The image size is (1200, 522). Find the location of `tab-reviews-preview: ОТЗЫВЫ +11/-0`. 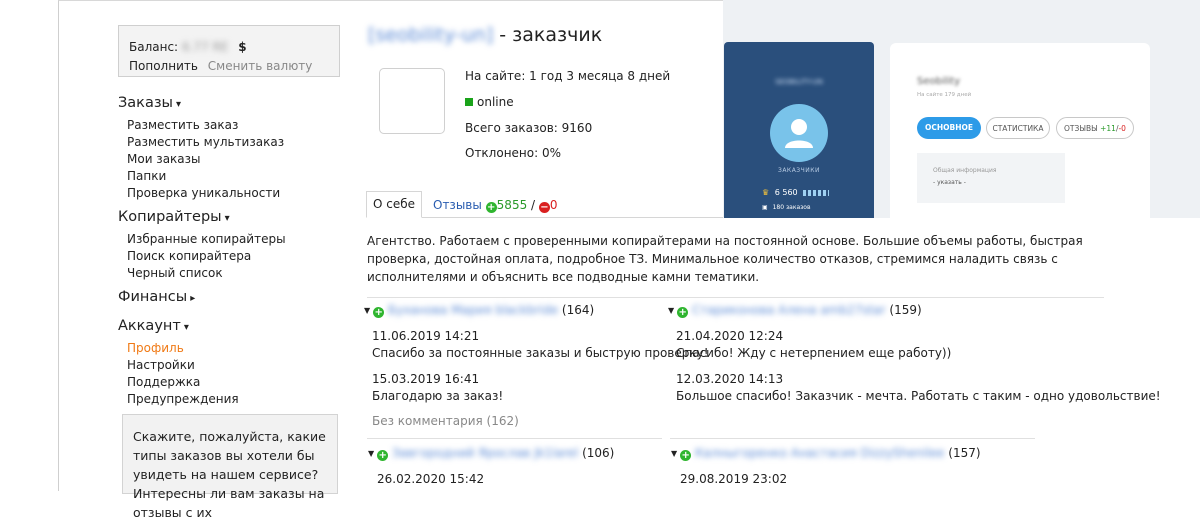

tab-reviews-preview: ОТЗЫВЫ +11/-0 is located at coordinates (1095, 128).